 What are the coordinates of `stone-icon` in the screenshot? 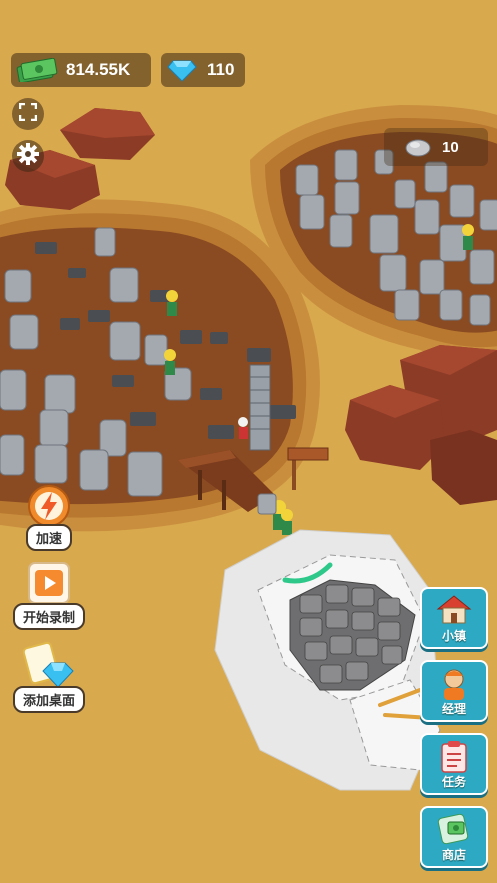 It's located at (418, 147).